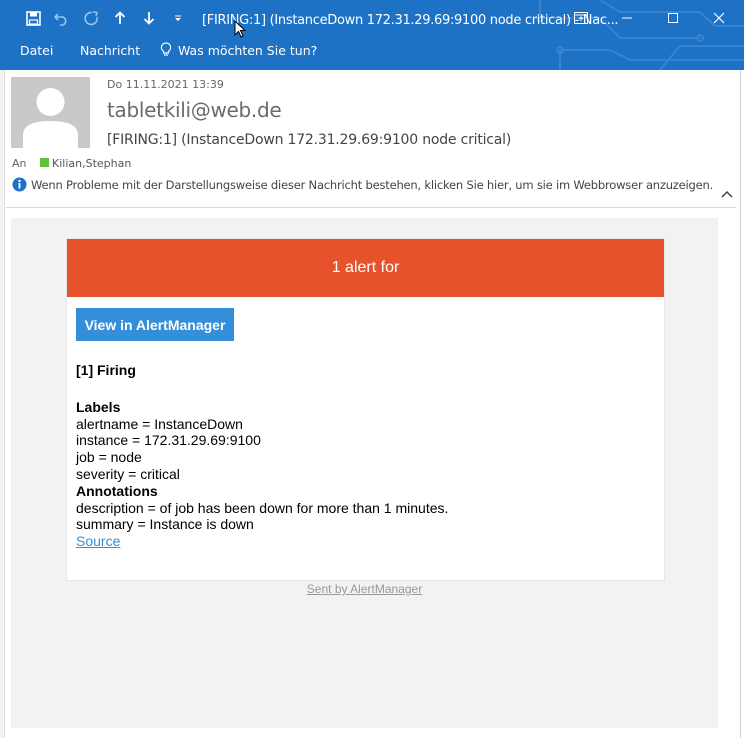  I want to click on avatar, so click(50, 112).